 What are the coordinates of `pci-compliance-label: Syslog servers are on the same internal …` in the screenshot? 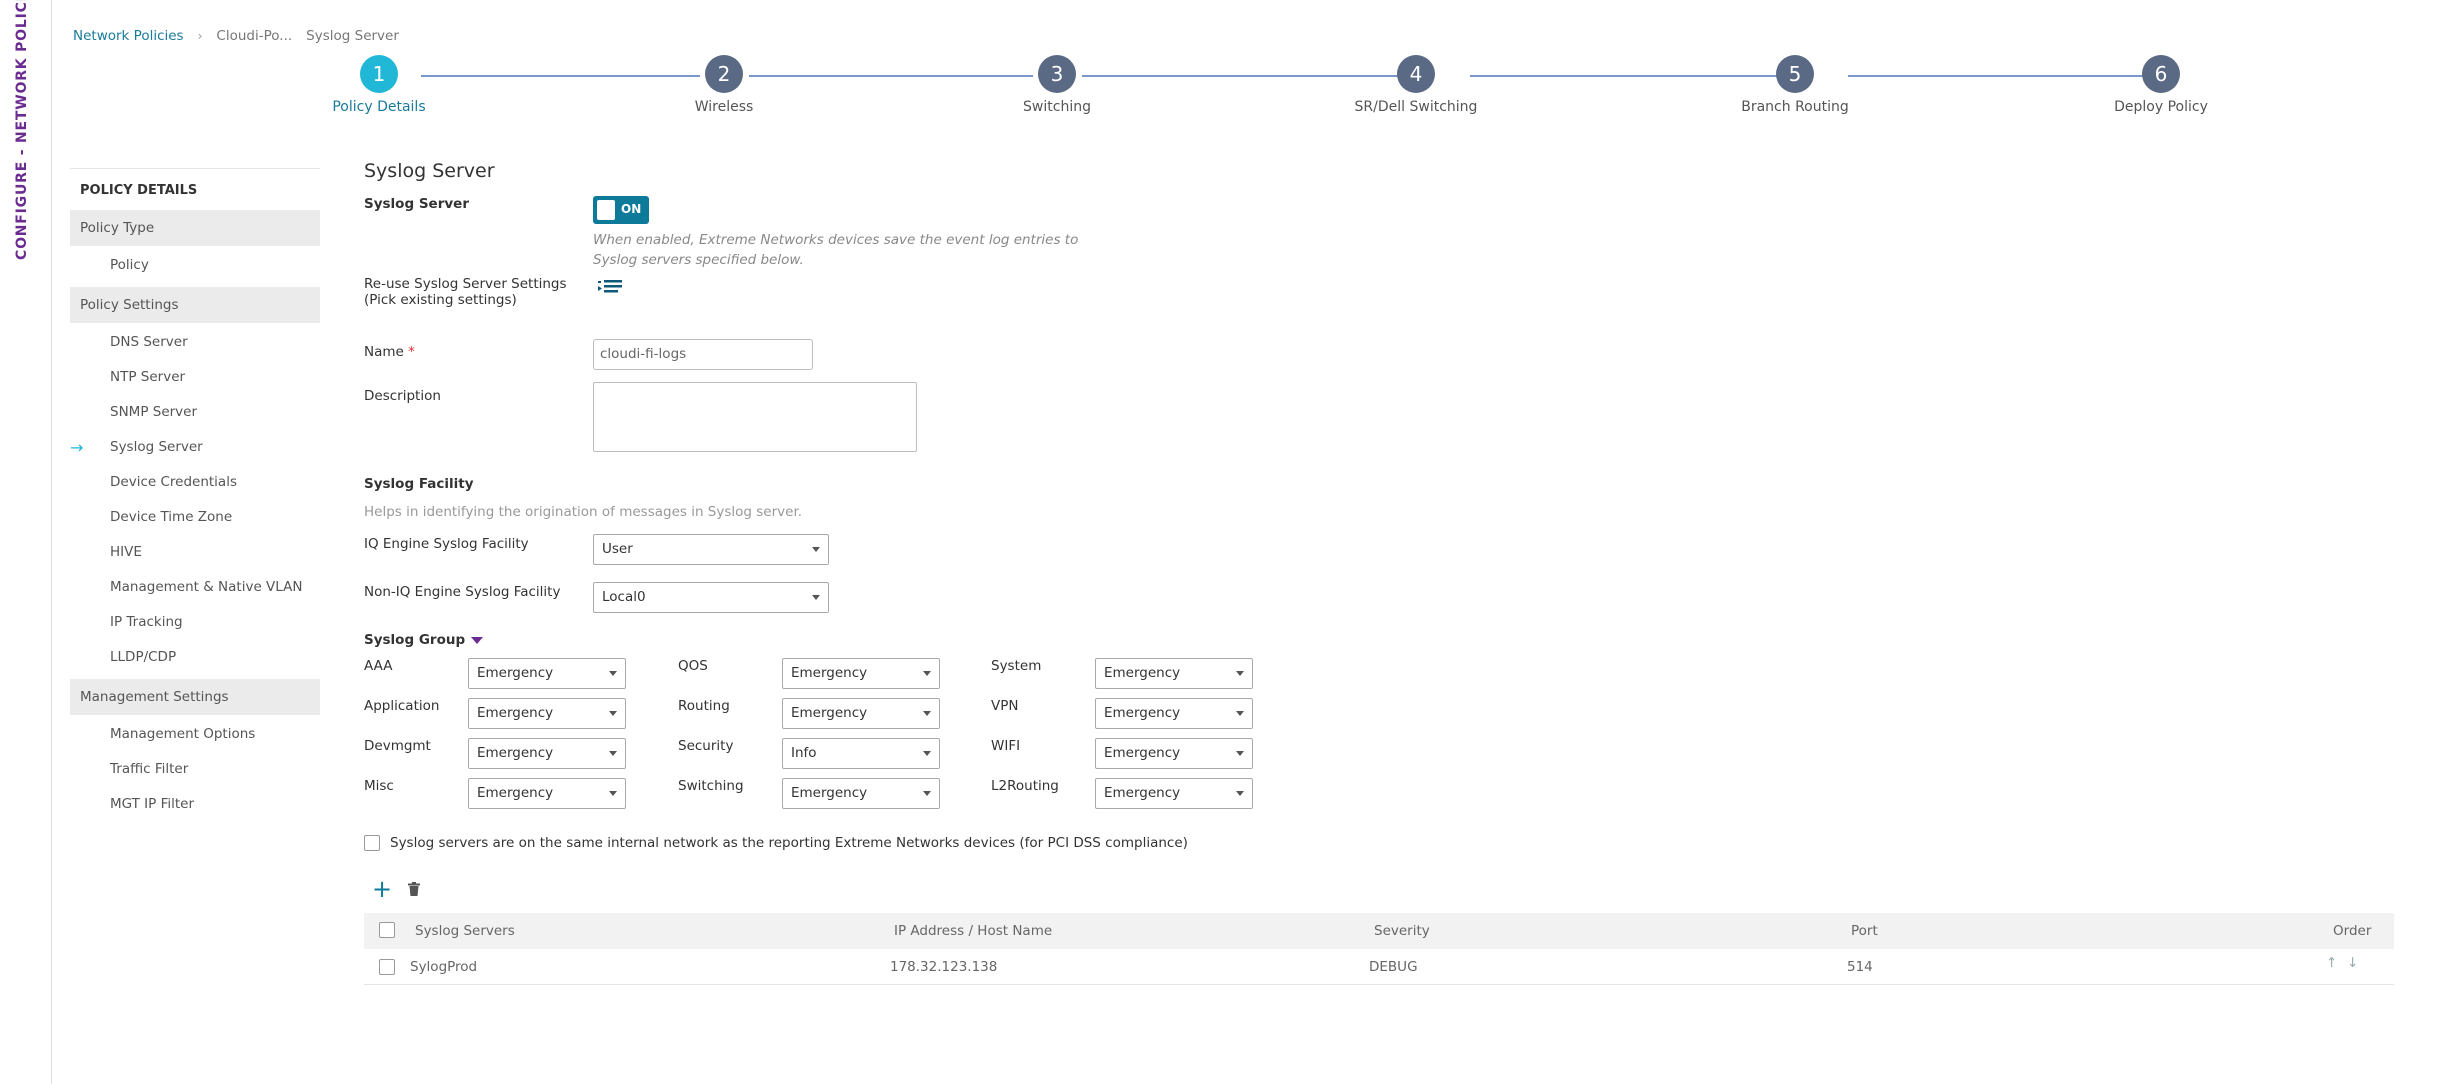 It's located at (789, 843).